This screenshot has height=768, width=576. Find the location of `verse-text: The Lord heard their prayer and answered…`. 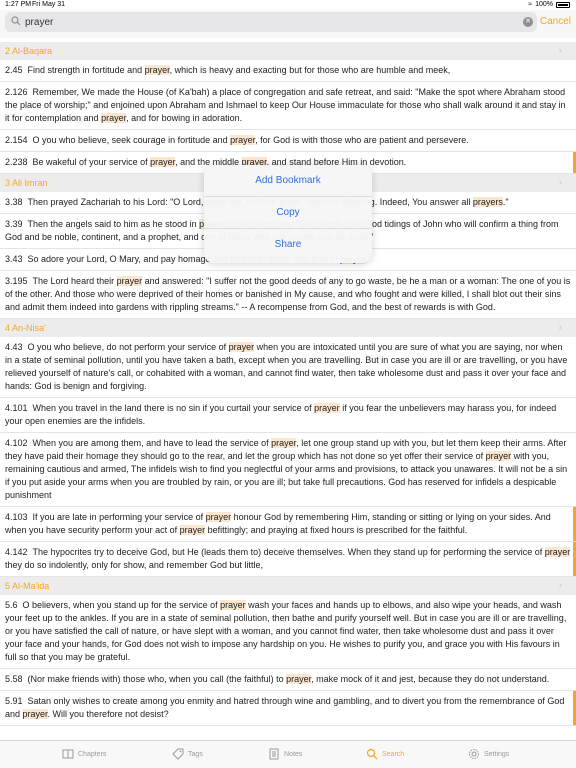

verse-text: The Lord heard their prayer and answered… is located at coordinates (288, 294).